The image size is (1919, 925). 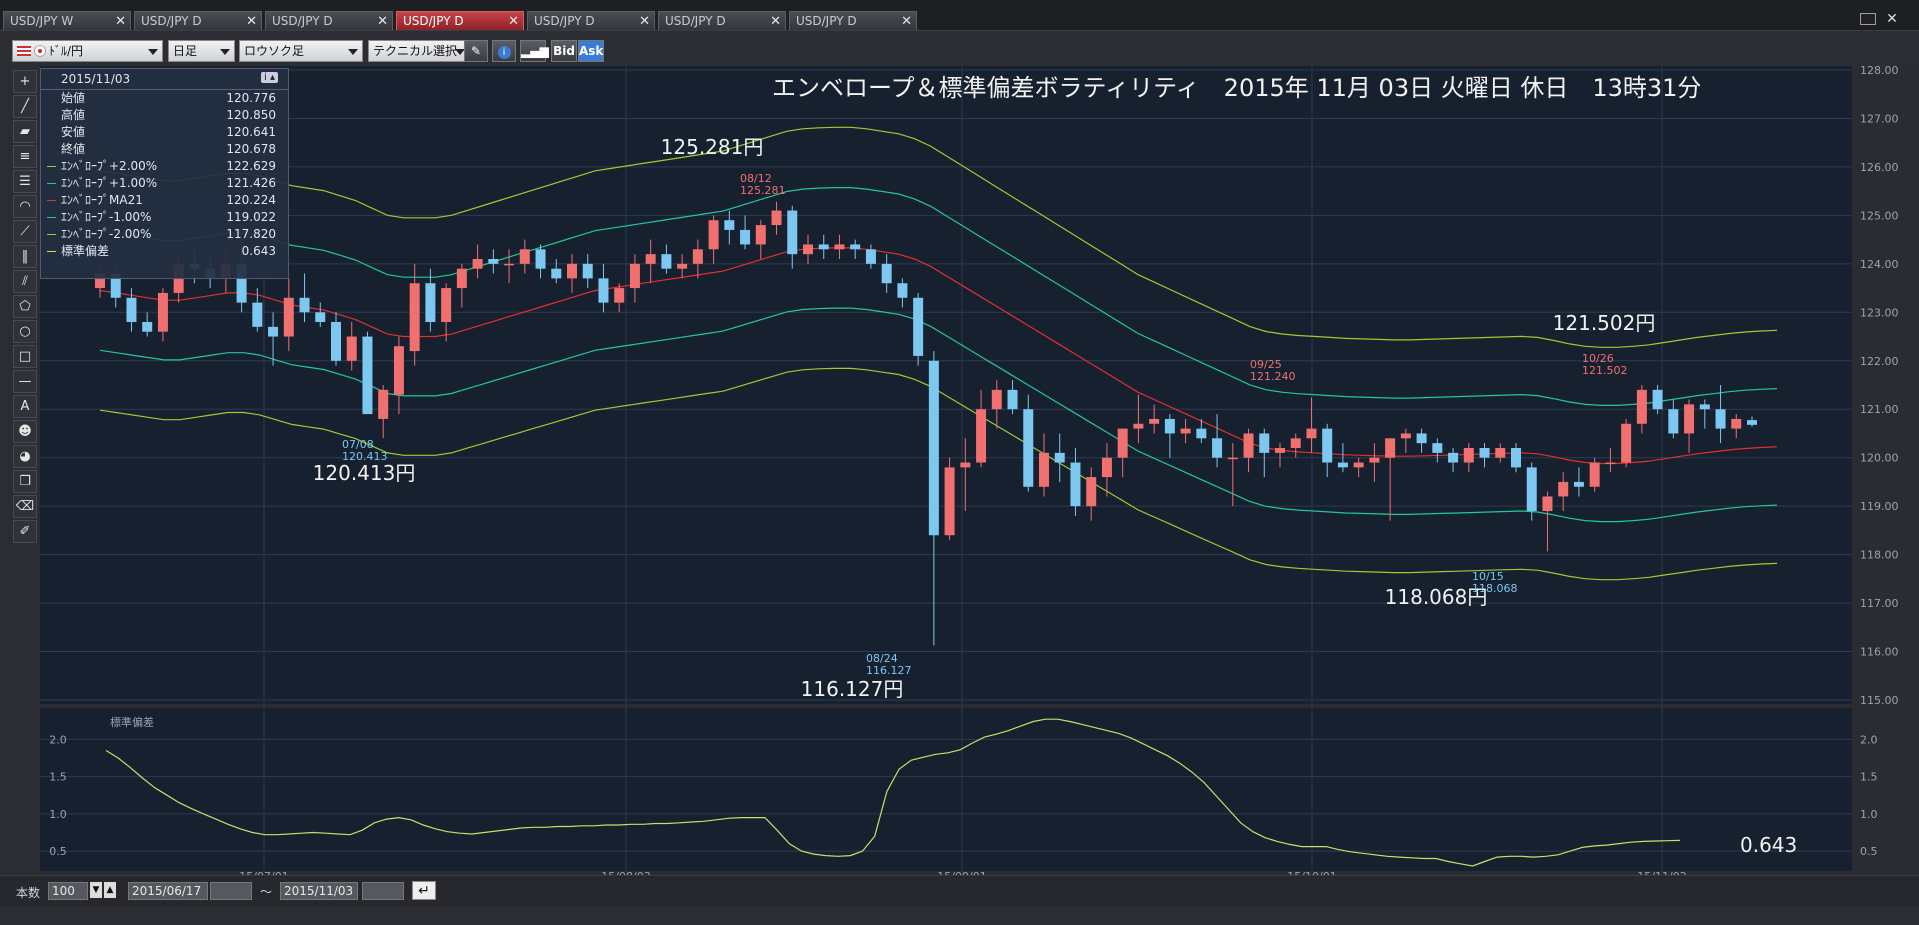 What do you see at coordinates (25, 206) in the screenshot?
I see `arc-icon: ◠` at bounding box center [25, 206].